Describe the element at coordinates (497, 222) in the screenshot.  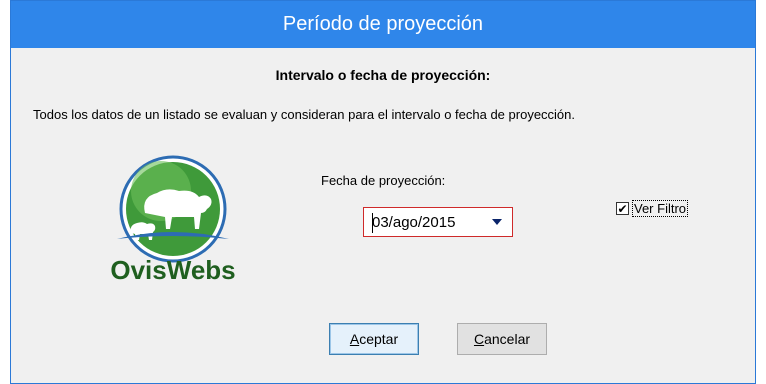
I see `chevron-down-icon` at that location.